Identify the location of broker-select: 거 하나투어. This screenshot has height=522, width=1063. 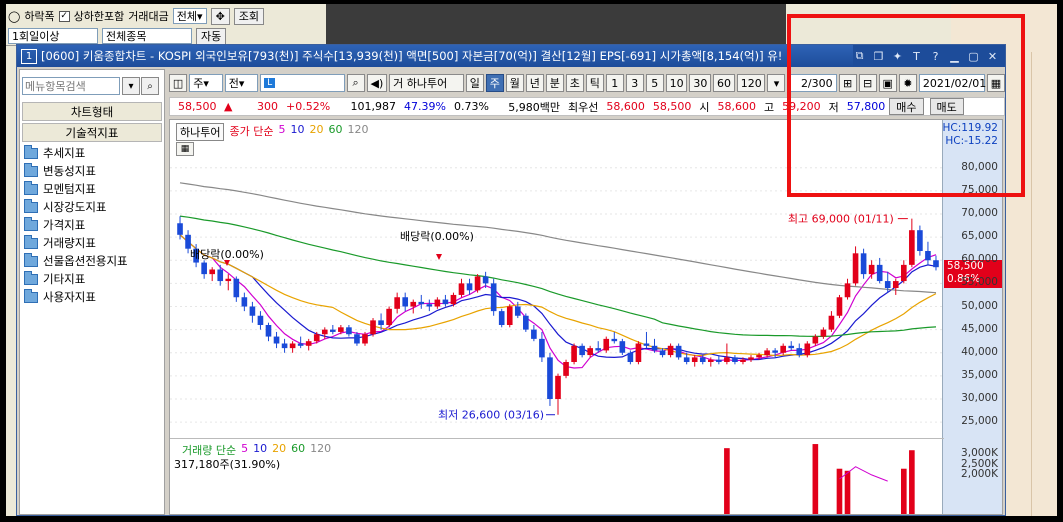
(426, 83).